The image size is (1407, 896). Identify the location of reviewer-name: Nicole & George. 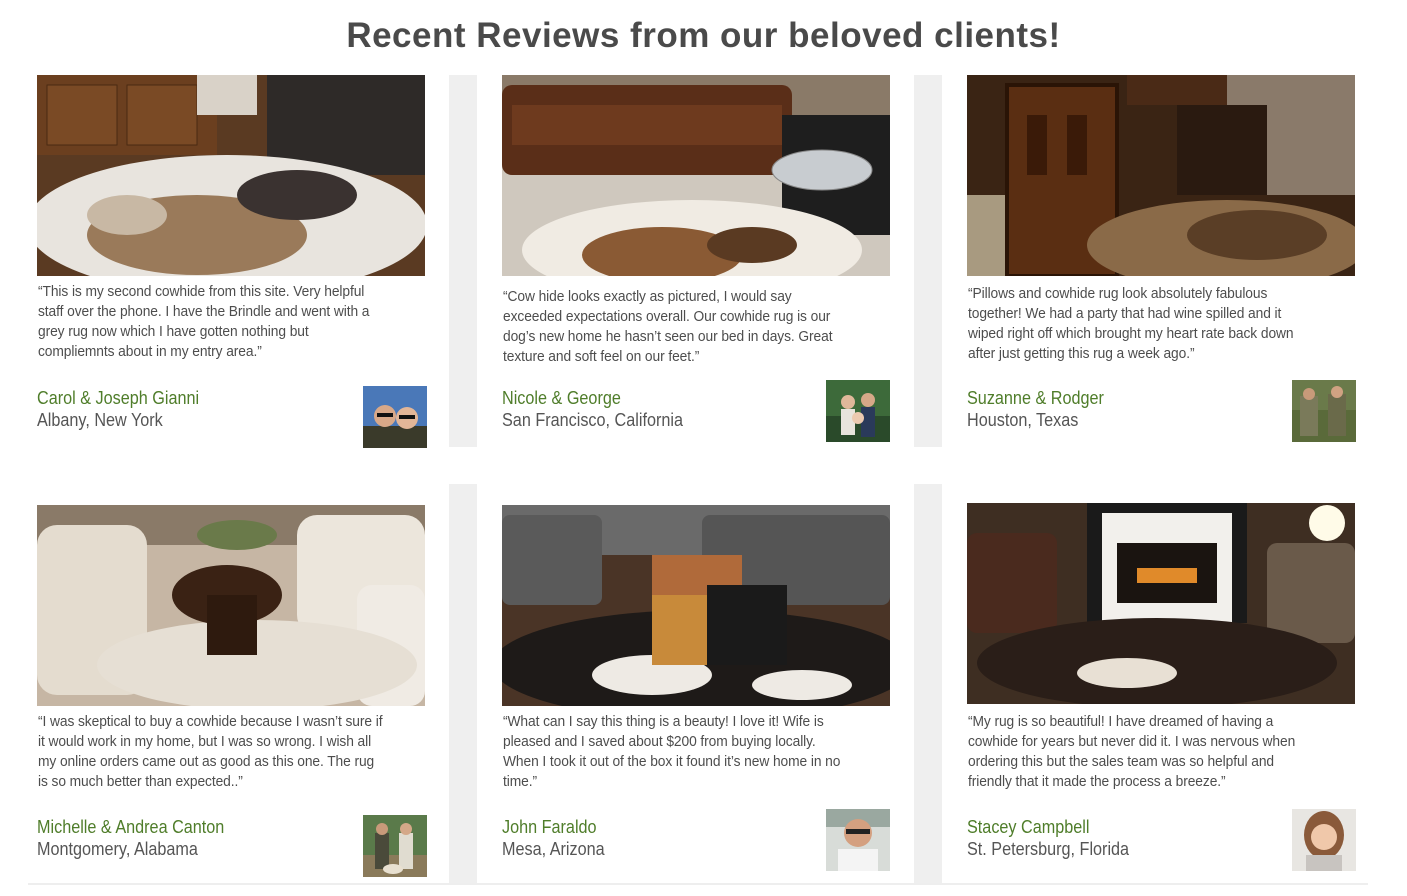
(561, 398).